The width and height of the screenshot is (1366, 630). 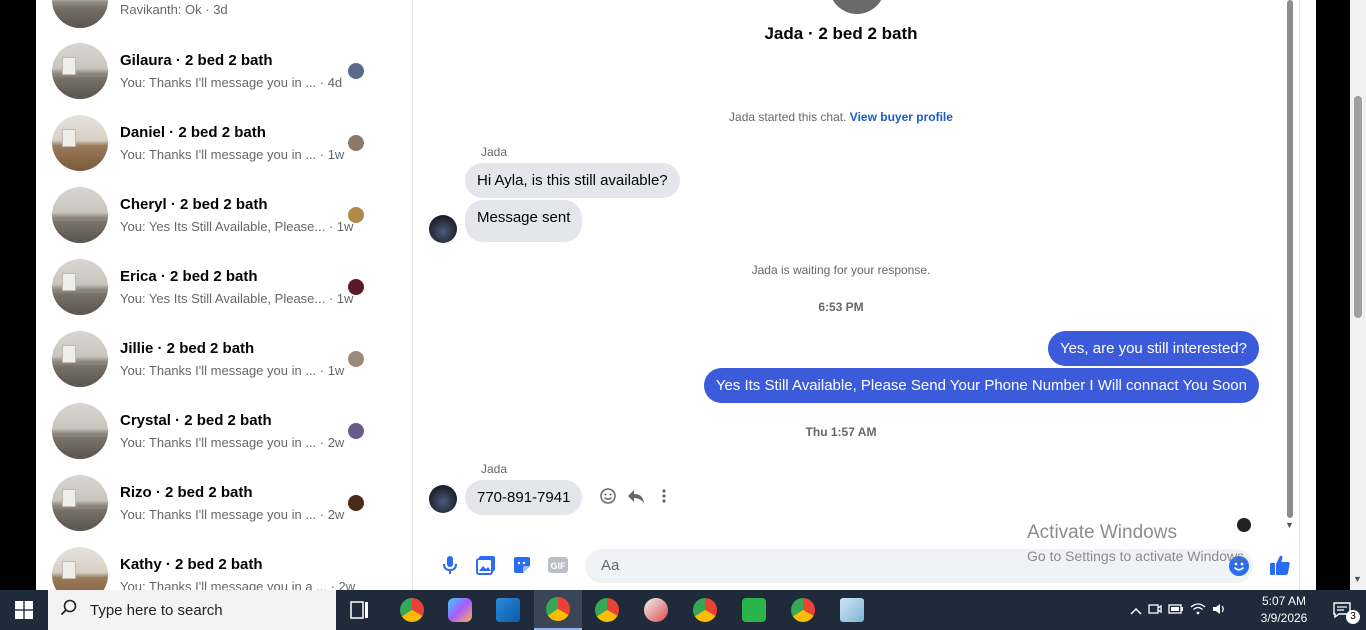 I want to click on watermark-subtitle: Go to Settings to activate Windows., so click(x=1137, y=556).